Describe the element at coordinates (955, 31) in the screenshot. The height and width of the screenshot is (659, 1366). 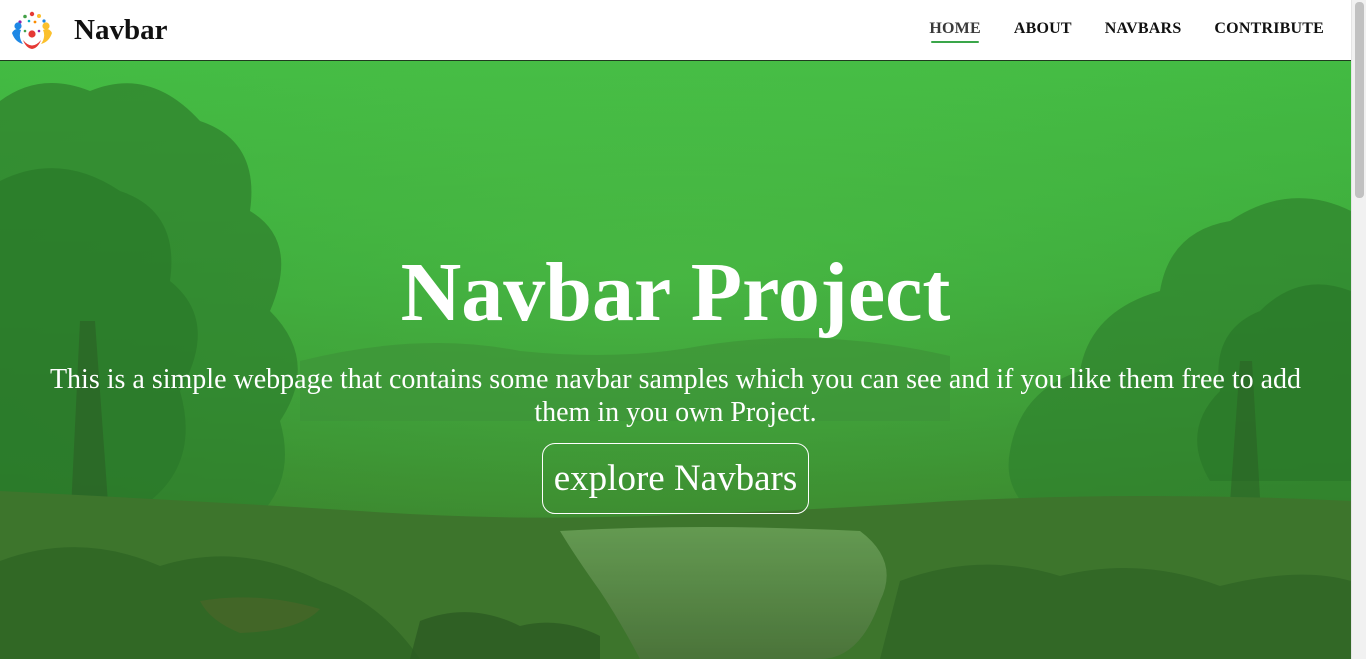
I see `nav-home-link: HOME` at that location.